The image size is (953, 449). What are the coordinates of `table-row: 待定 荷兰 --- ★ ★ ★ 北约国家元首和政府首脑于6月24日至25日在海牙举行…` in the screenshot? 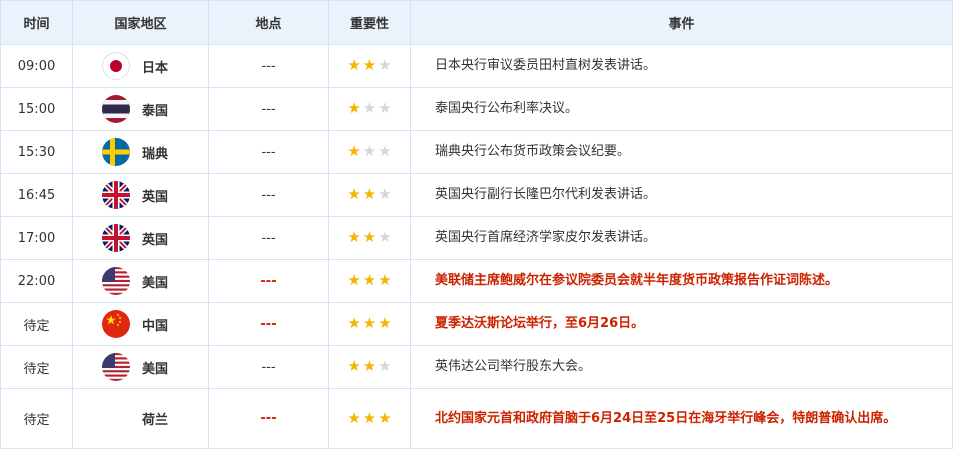 It's located at (476, 418).